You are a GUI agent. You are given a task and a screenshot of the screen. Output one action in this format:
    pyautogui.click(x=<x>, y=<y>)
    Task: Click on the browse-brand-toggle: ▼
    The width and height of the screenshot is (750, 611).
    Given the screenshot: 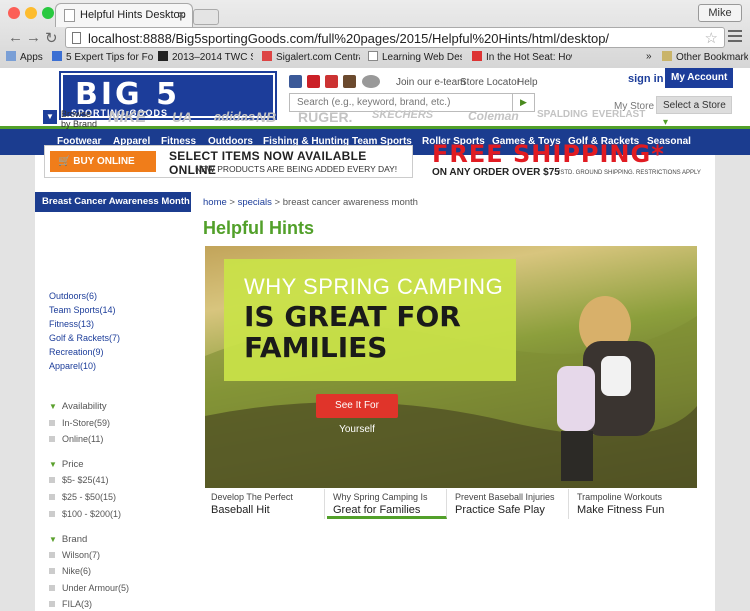 What is the action you would take?
    pyautogui.click(x=50, y=117)
    